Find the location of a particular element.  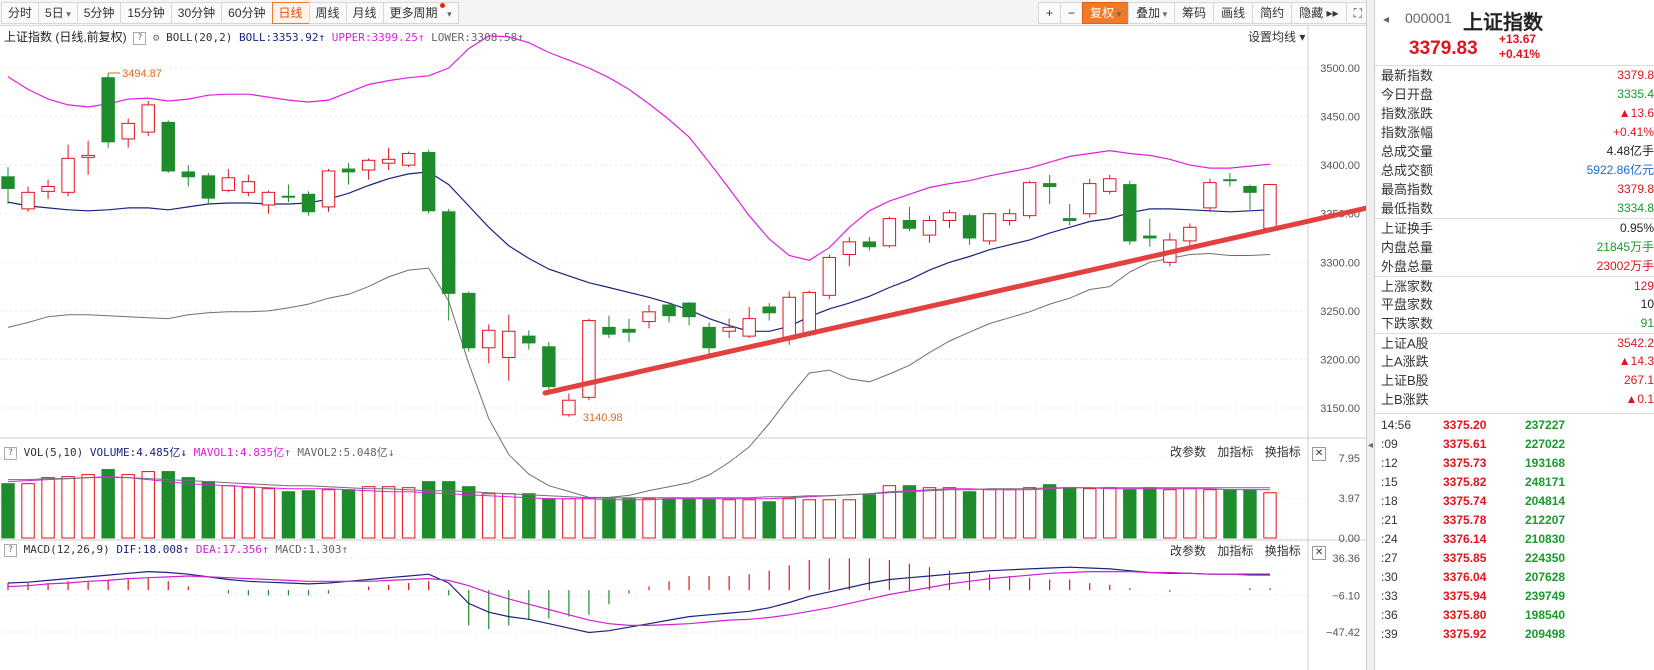

tick-price: 3375.20 is located at coordinates (1465, 425).